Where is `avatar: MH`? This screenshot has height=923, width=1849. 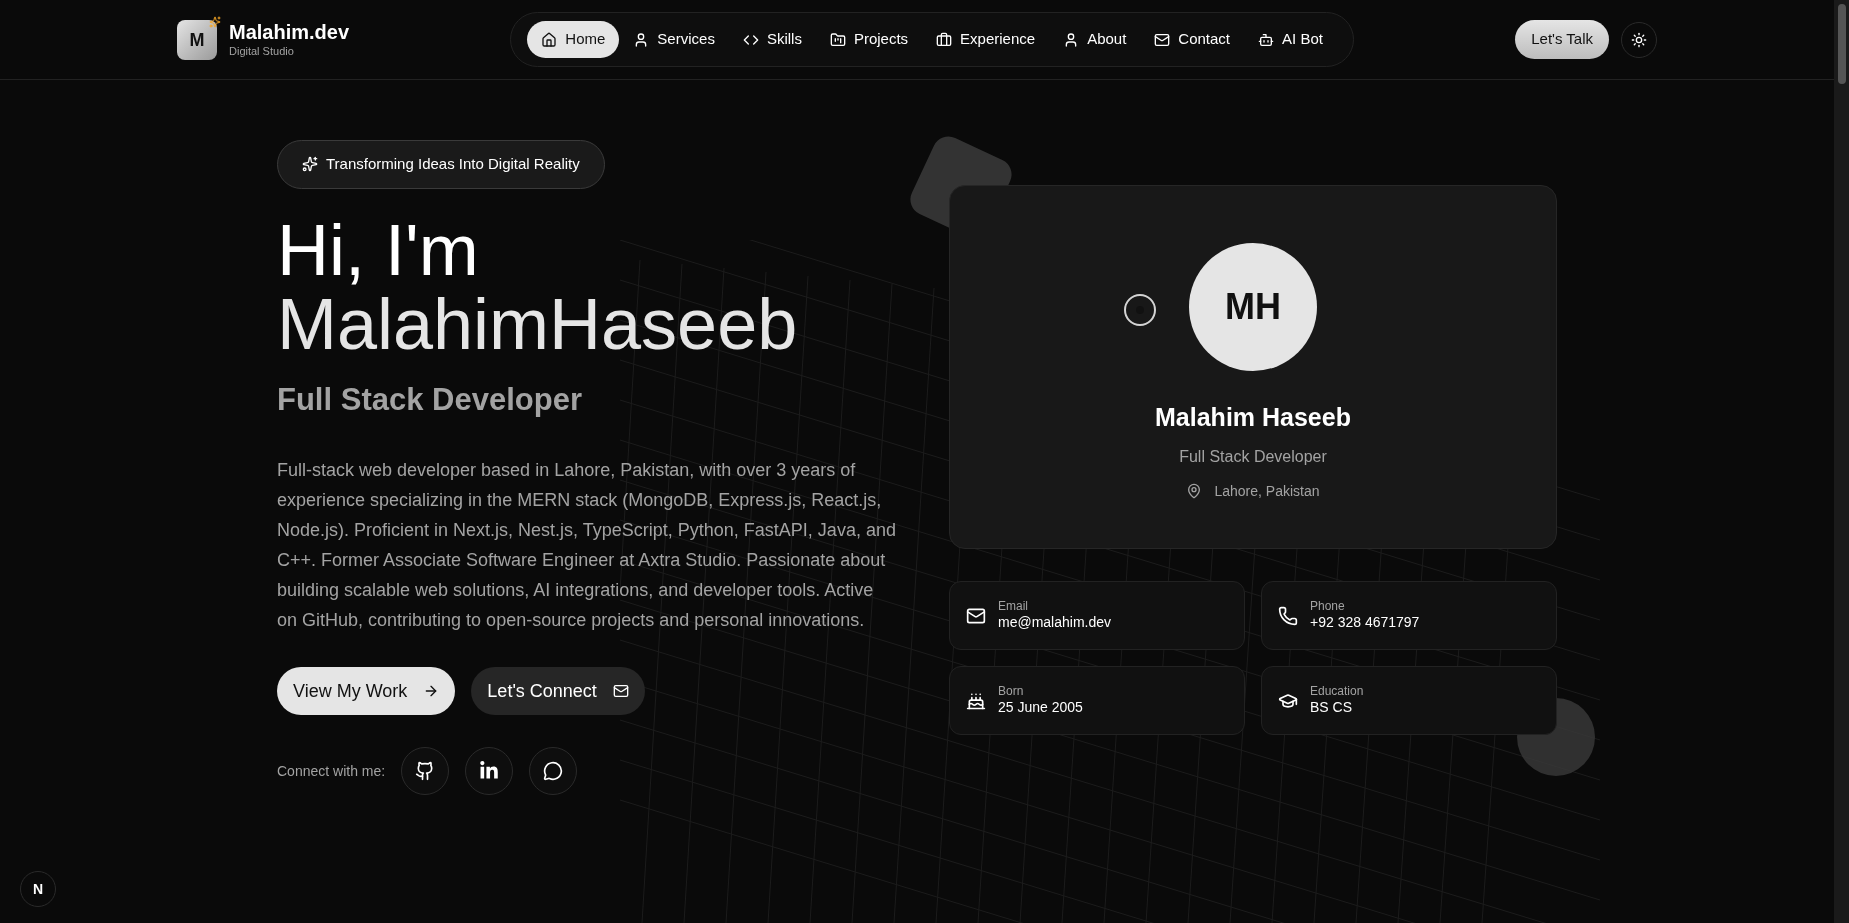
avatar: MH is located at coordinates (1253, 307).